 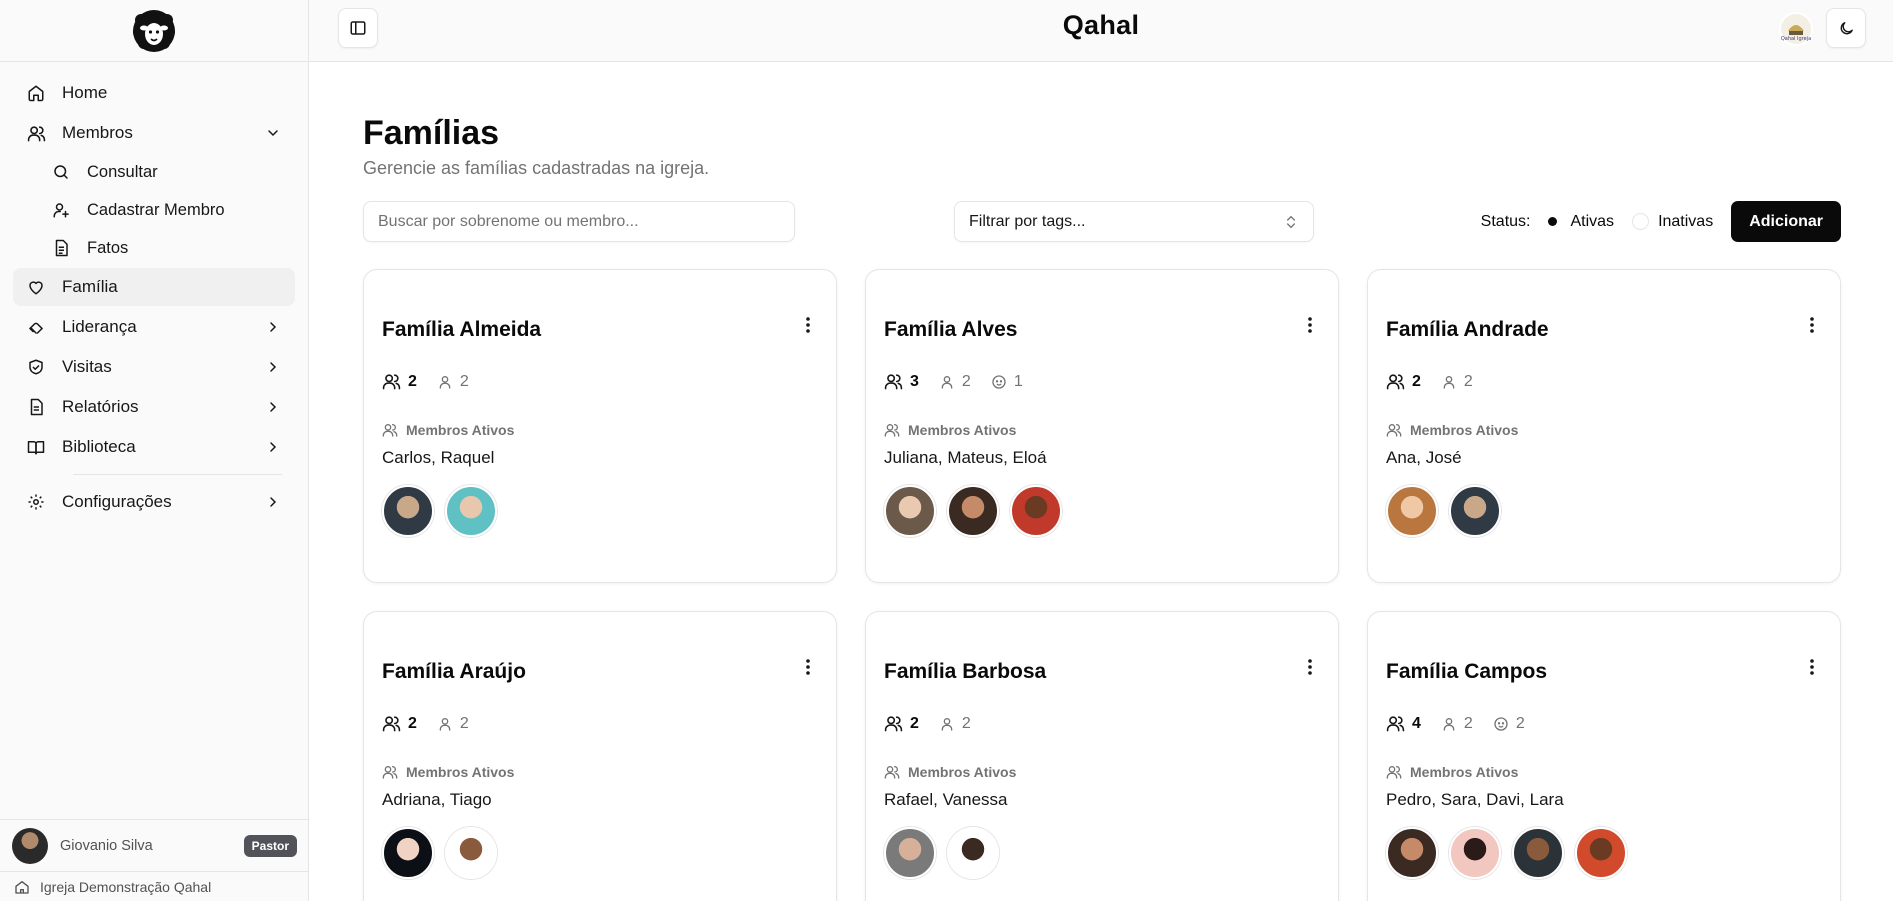 I want to click on avatar, so click(x=30, y=845).